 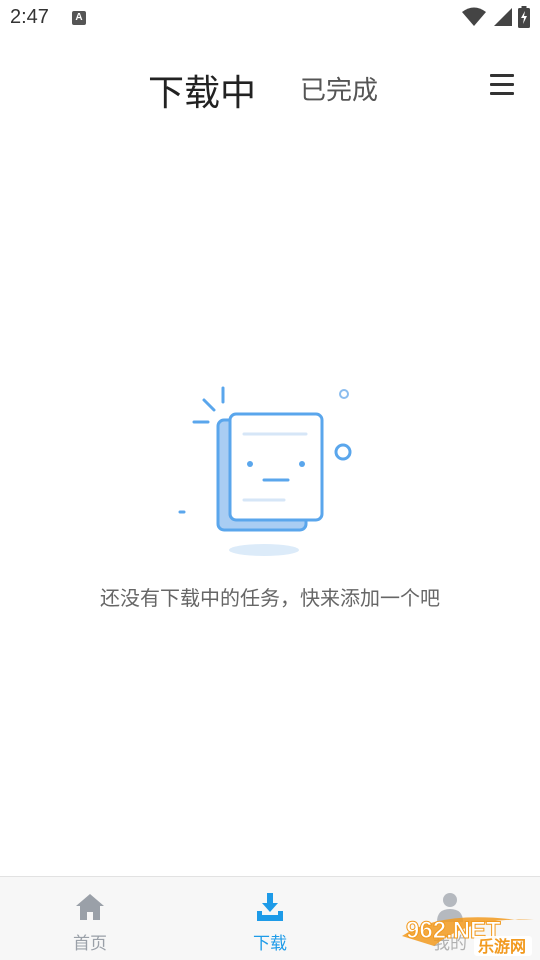 I want to click on top-tab-bar: 下载中 已完成, so click(x=270, y=87).